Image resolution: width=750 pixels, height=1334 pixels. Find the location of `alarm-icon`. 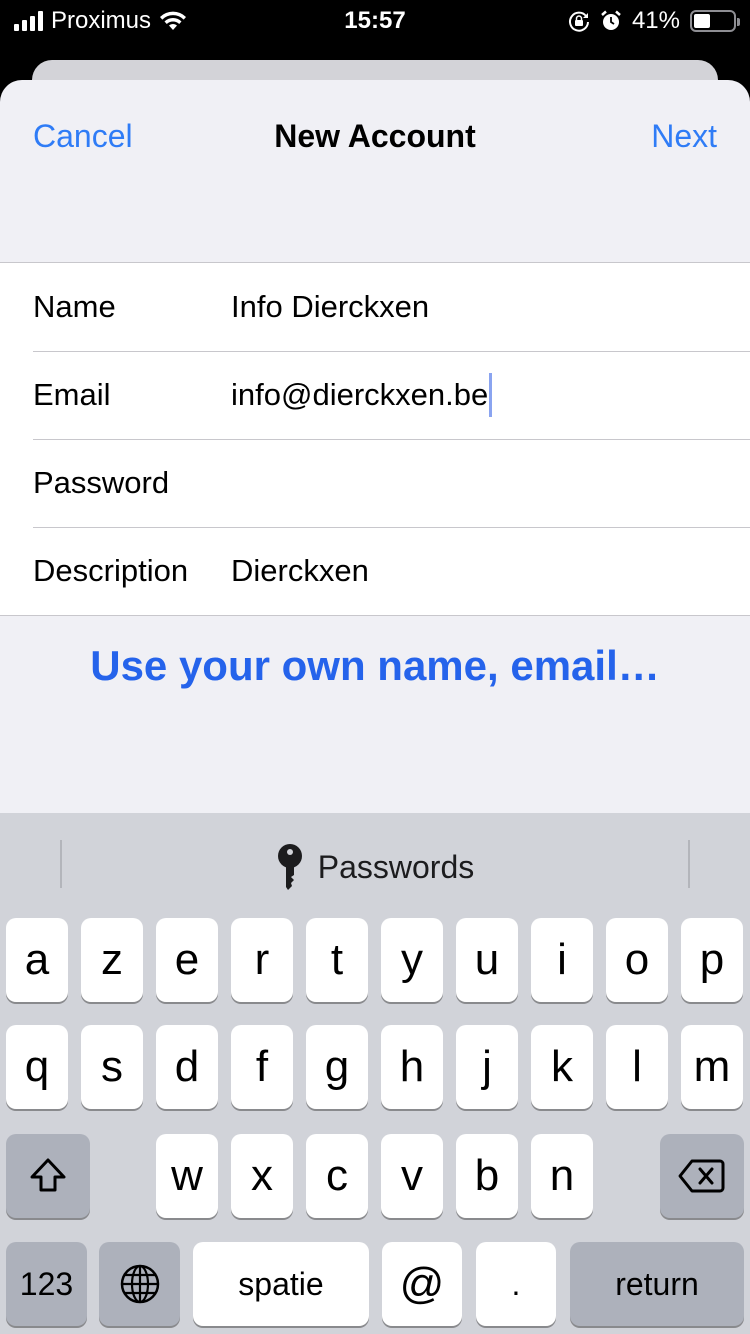

alarm-icon is located at coordinates (611, 20).